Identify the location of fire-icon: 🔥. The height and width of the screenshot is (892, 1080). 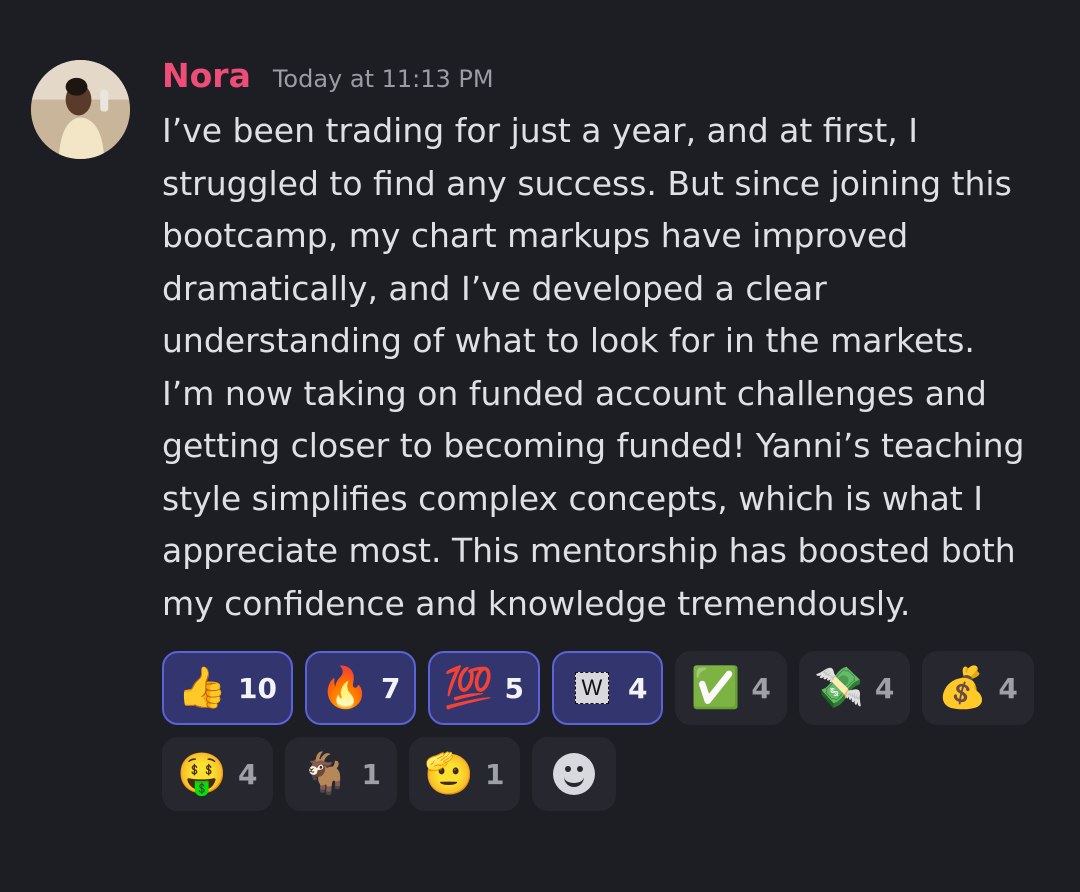
(345, 688).